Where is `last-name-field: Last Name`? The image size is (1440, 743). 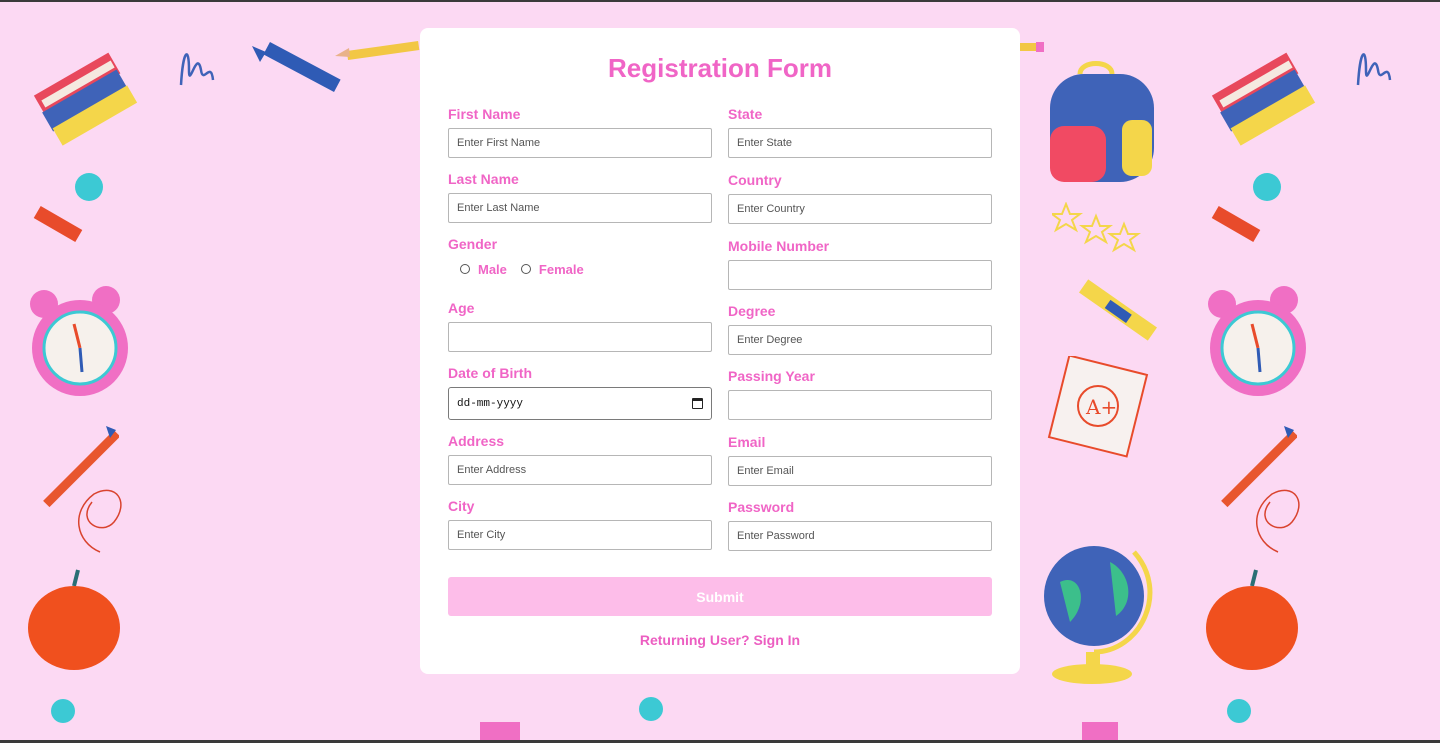 last-name-field: Last Name is located at coordinates (580, 203).